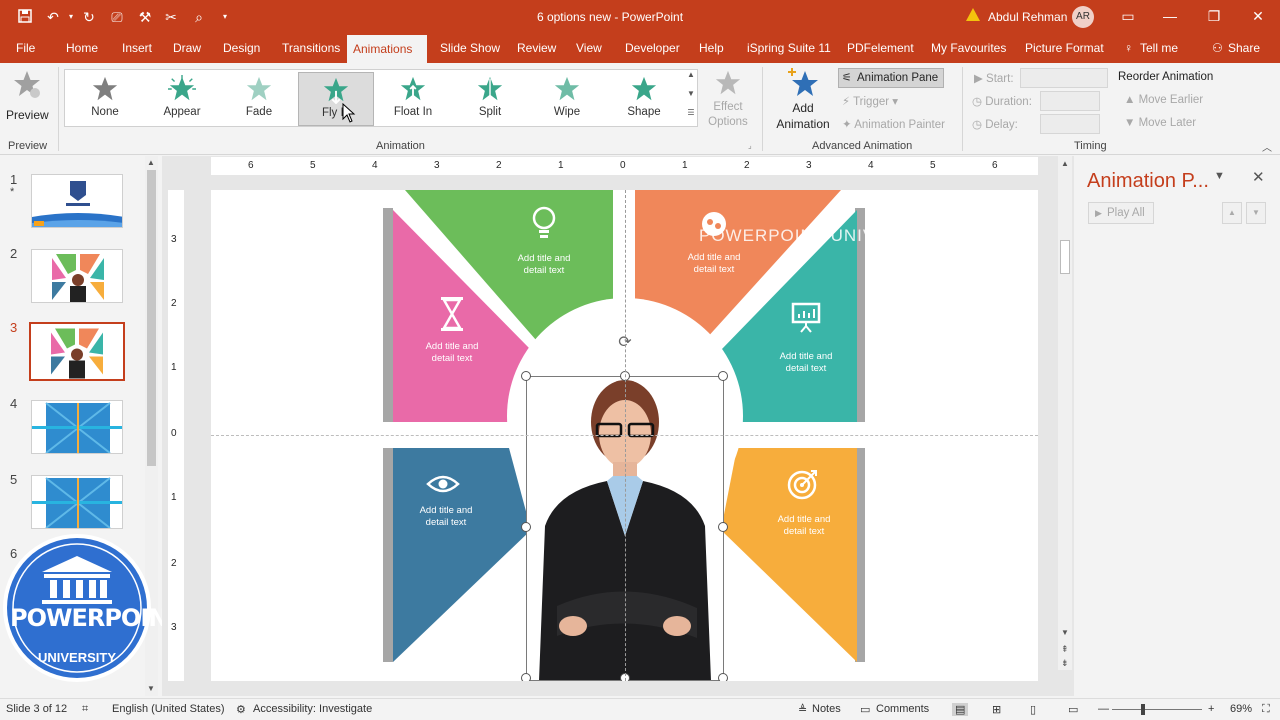 The image size is (1280, 720). Describe the element at coordinates (1064, 48) in the screenshot. I see `tab-picture-format: Picture Format` at that location.